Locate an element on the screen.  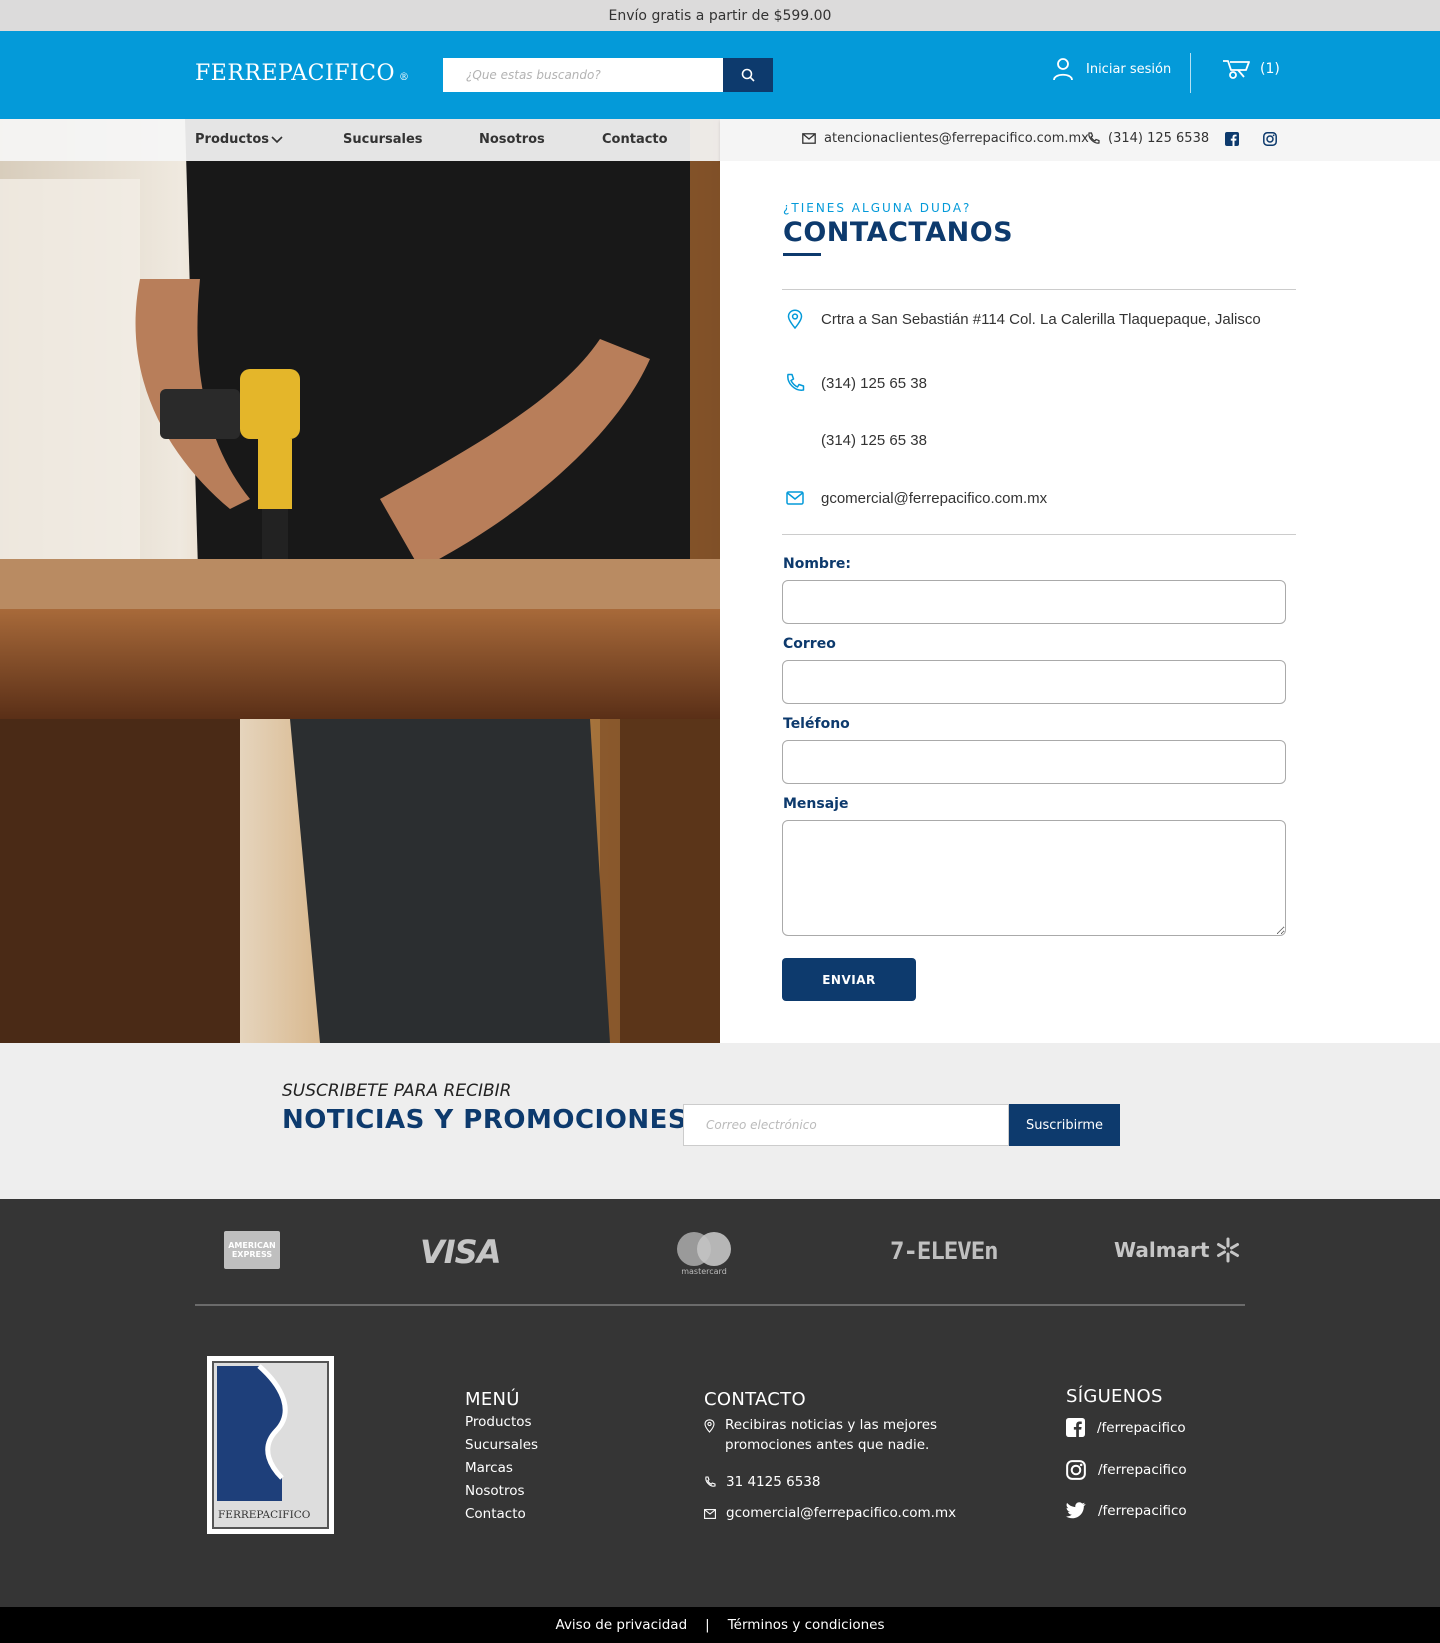
newsletter-form: Suscribirme is located at coordinates (901, 1125).